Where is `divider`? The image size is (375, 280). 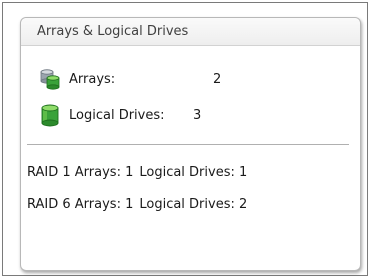
divider is located at coordinates (188, 144).